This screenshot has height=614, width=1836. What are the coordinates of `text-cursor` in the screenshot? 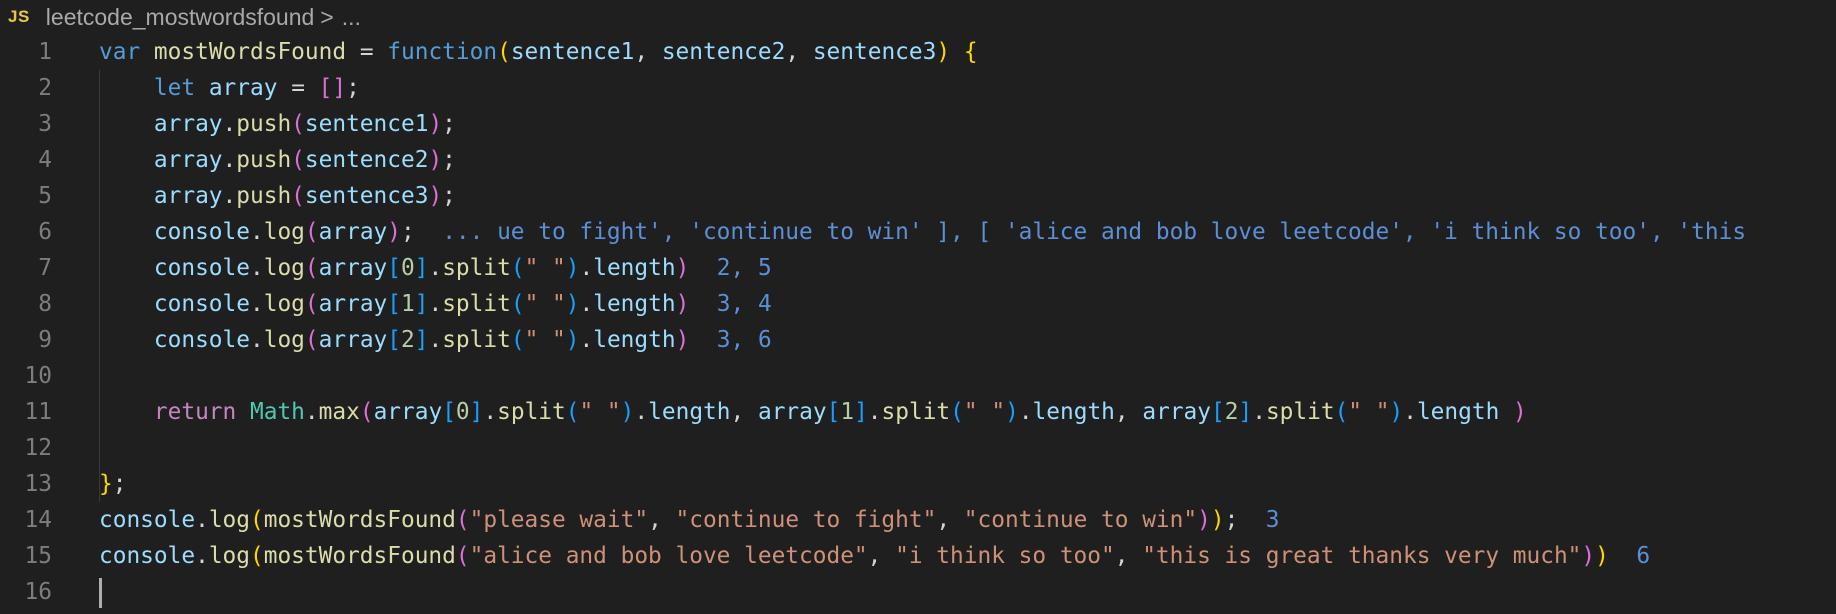 It's located at (100, 592).